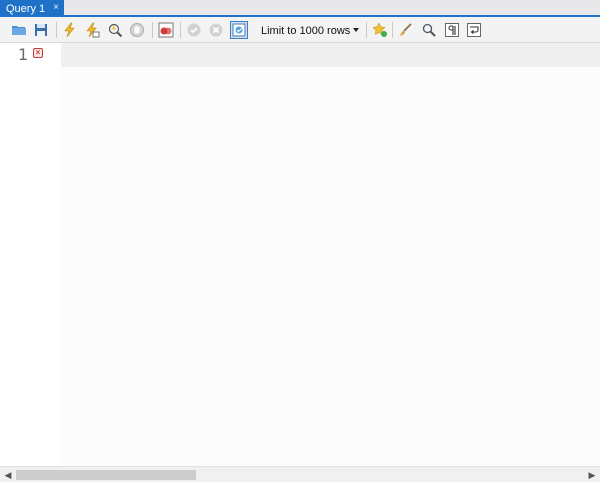 This screenshot has width=600, height=482. Describe the element at coordinates (429, 30) in the screenshot. I see `find-icon` at that location.